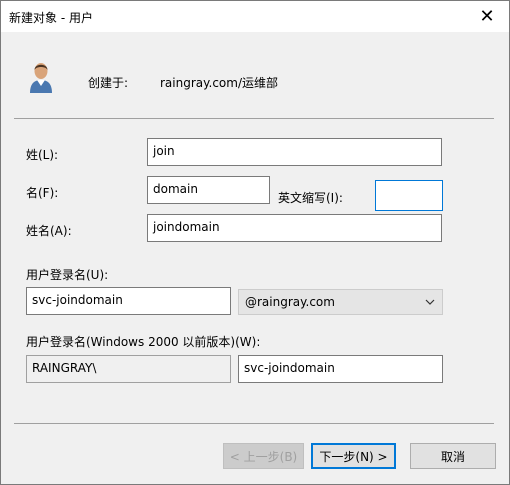  What do you see at coordinates (49, 231) in the screenshot?
I see `full-name-label: 姓名(A):` at bounding box center [49, 231].